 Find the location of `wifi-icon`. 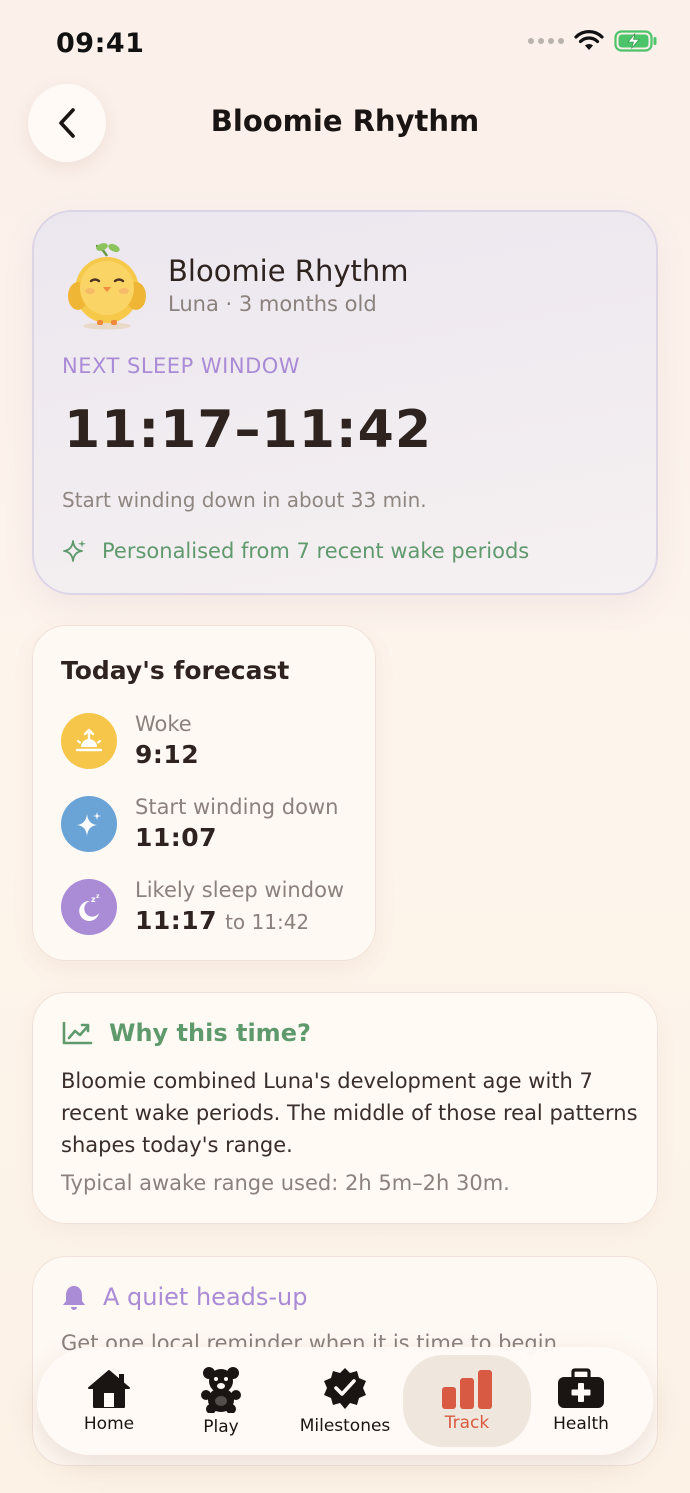

wifi-icon is located at coordinates (589, 40).